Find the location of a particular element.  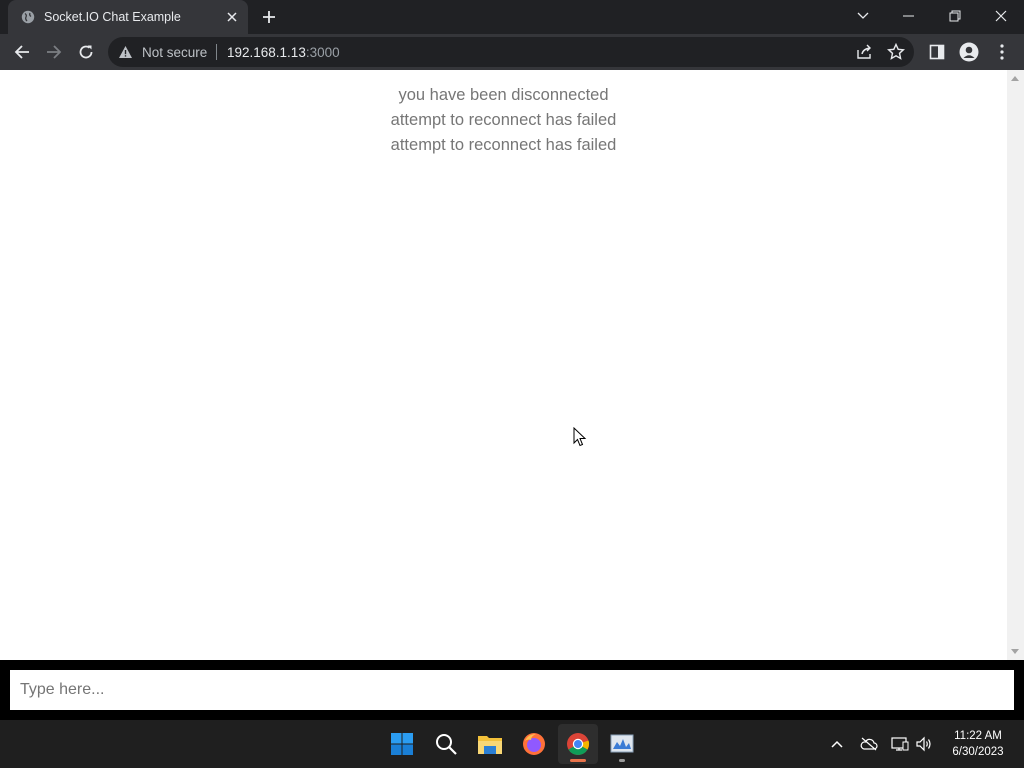

vertical-scrollbar is located at coordinates (1015, 365).